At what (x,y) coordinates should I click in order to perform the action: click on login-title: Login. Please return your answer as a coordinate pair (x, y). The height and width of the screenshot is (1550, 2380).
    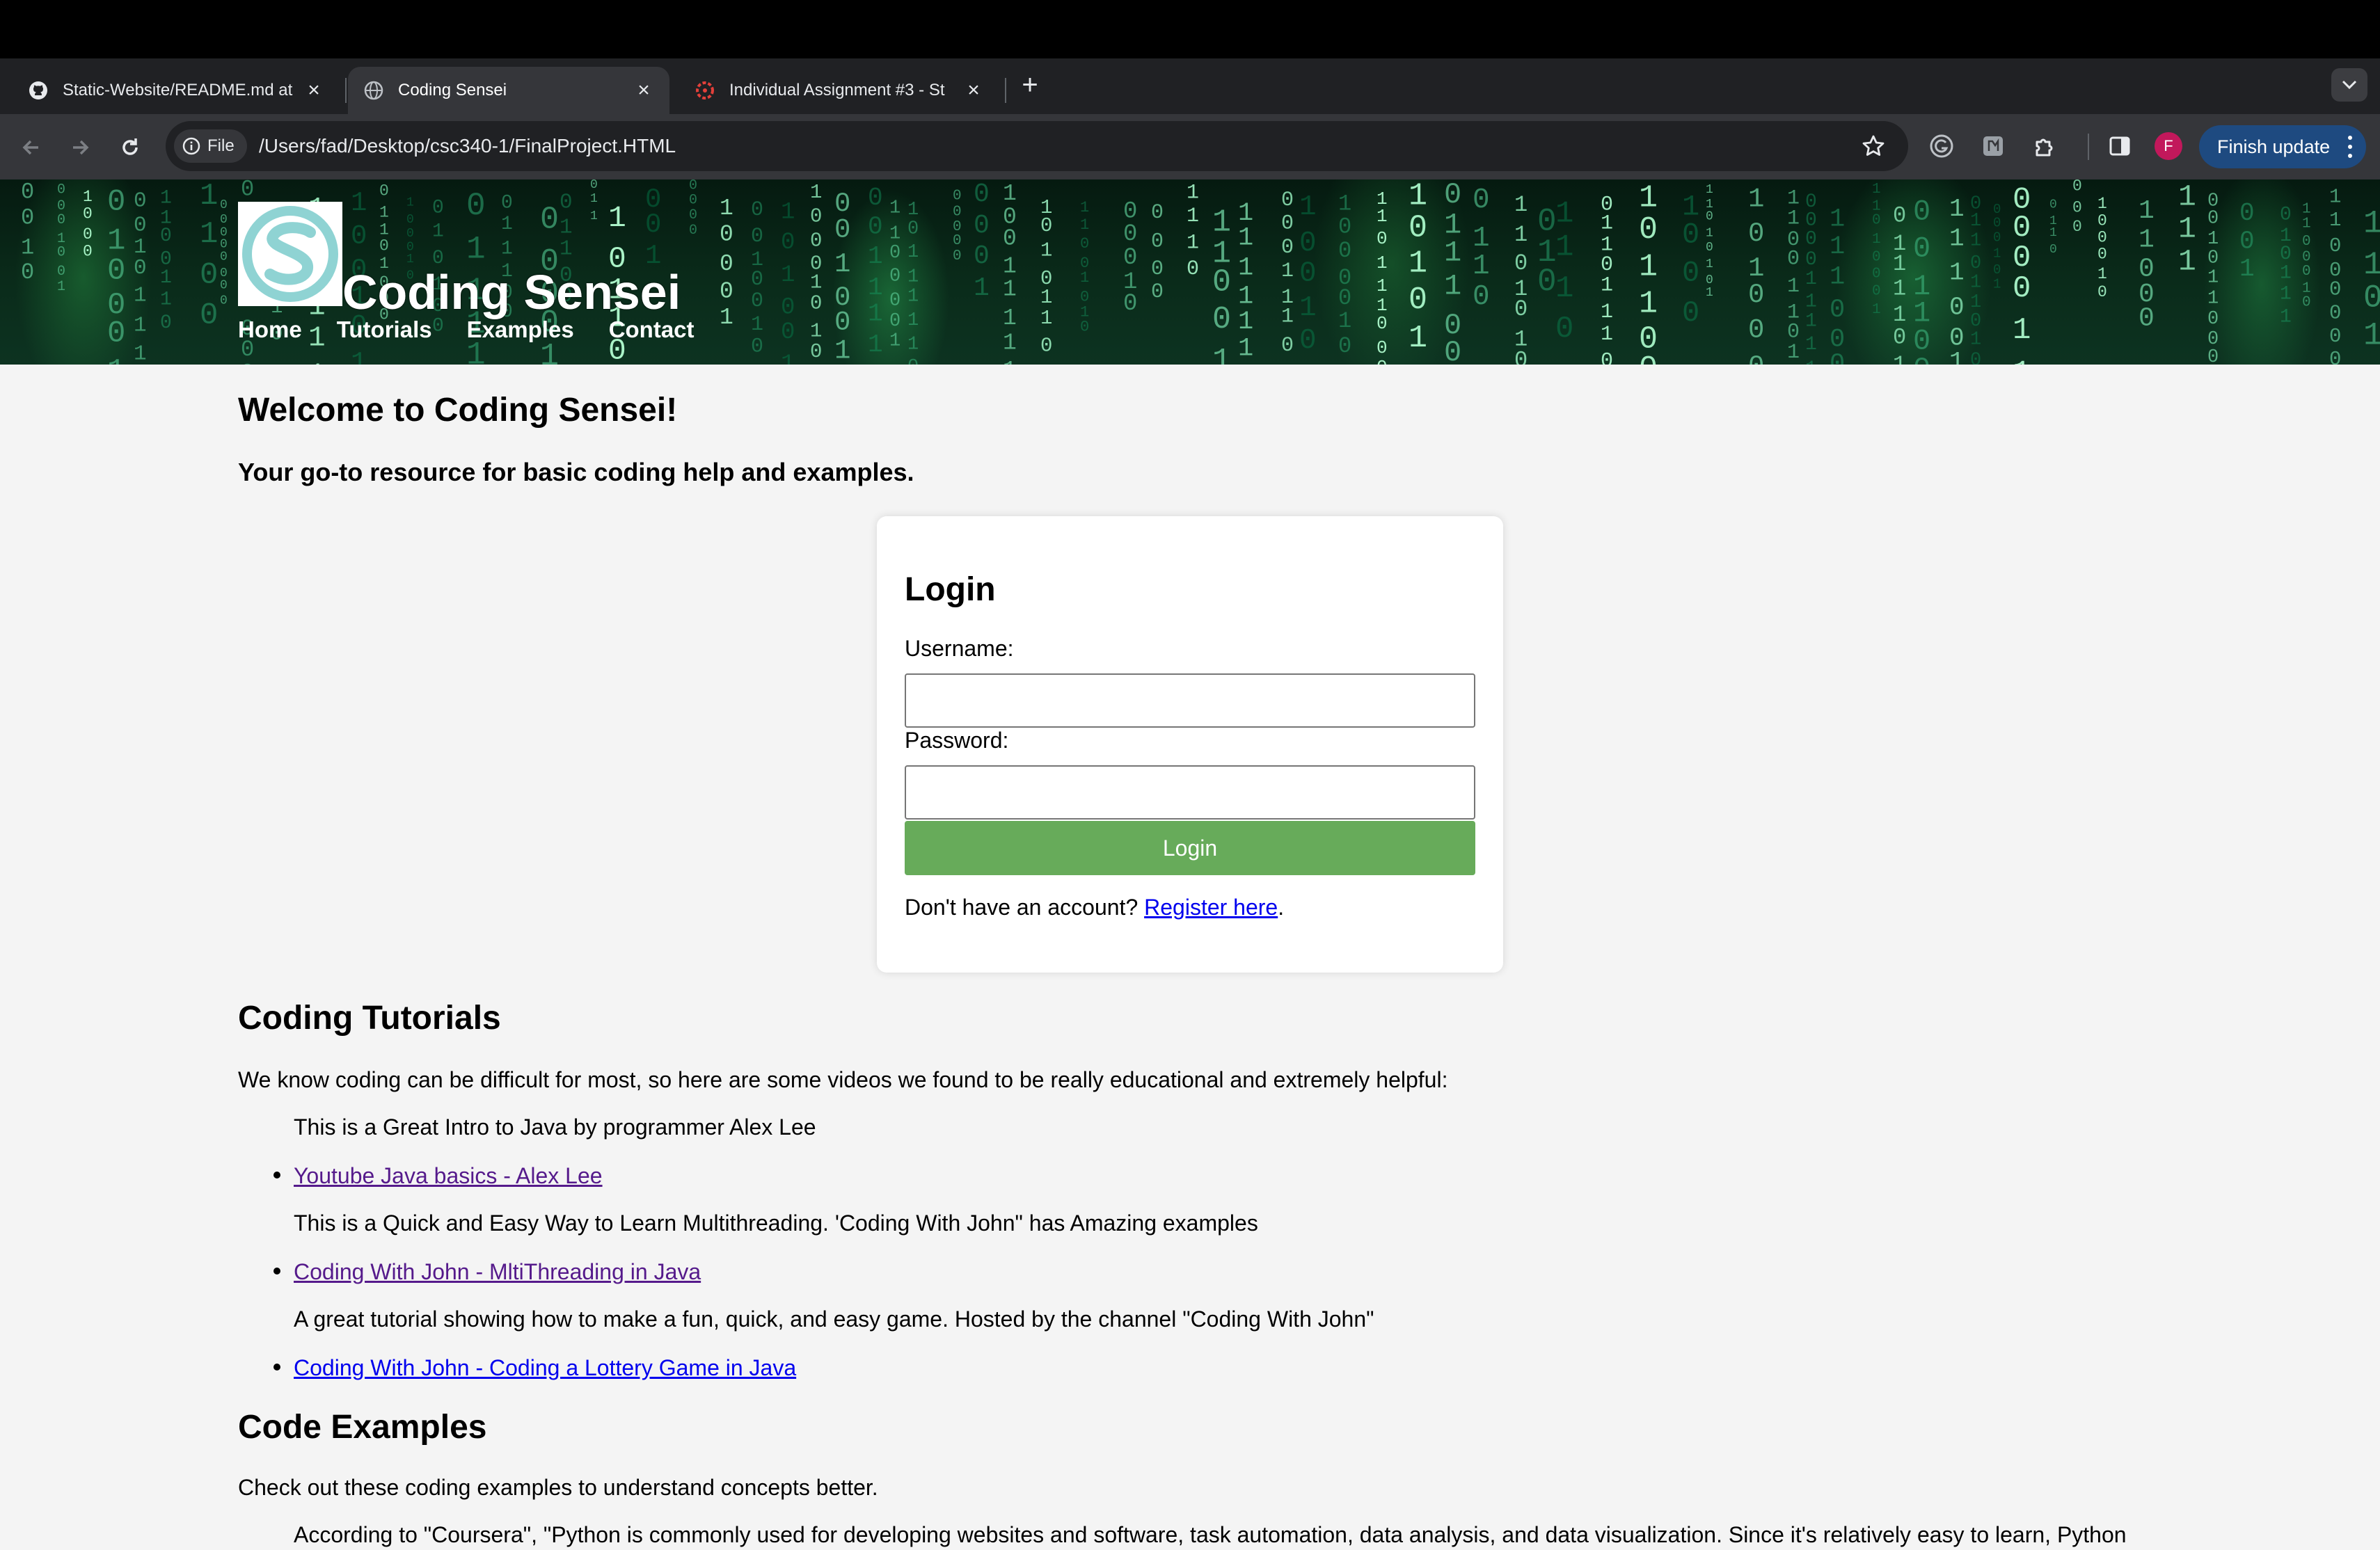
    Looking at the image, I should click on (951, 590).